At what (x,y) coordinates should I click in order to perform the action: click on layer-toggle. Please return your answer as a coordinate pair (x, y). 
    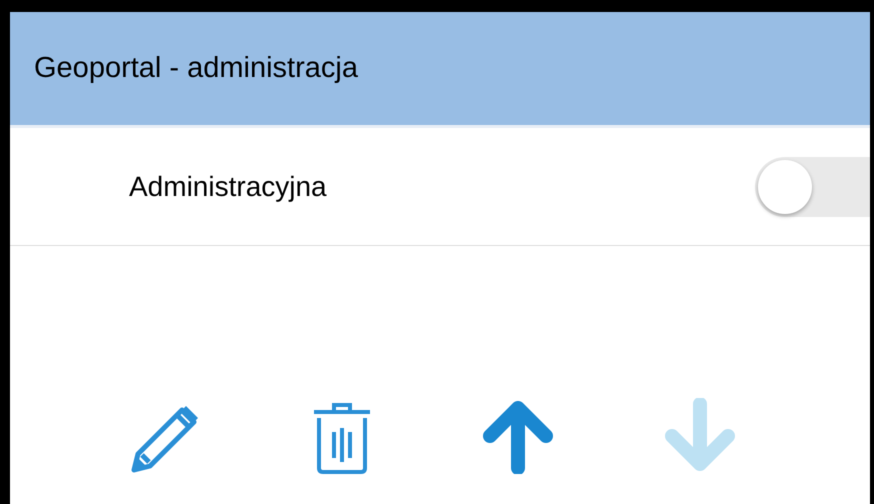
    Looking at the image, I should click on (812, 186).